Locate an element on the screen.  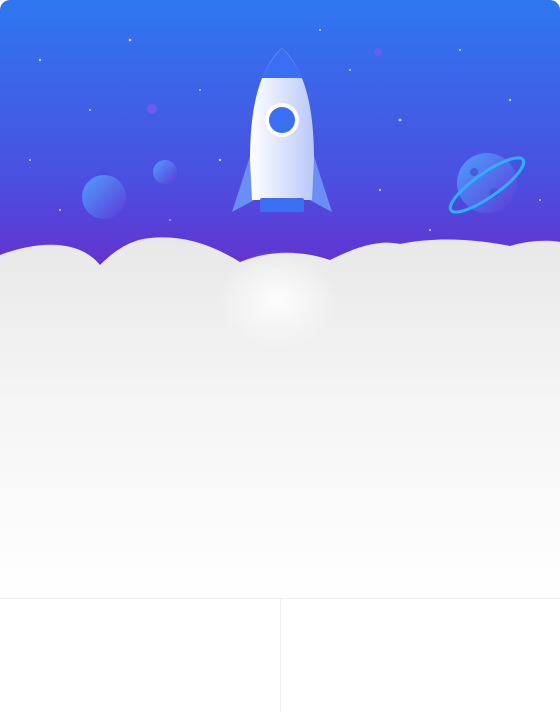
cancel-button is located at coordinates (140, 655).